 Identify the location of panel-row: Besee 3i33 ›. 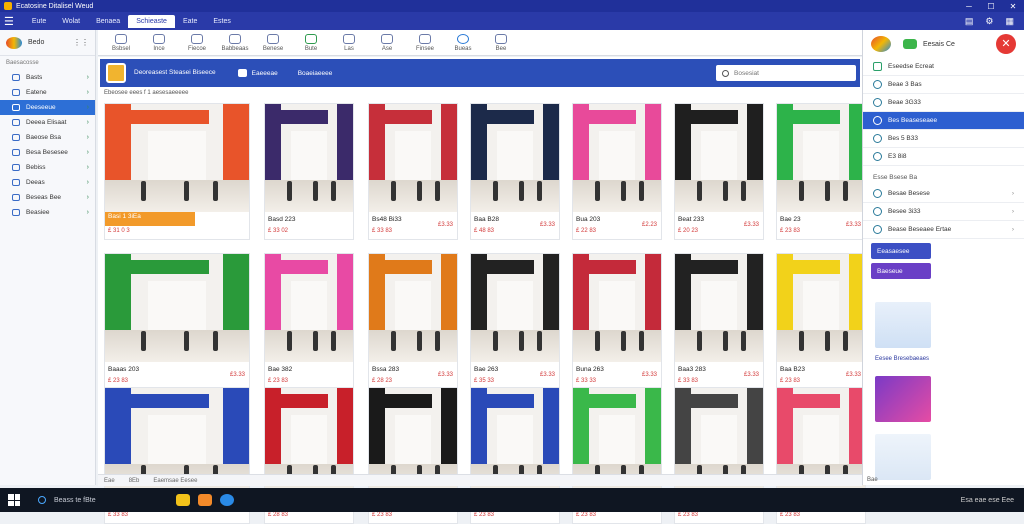
(943, 212).